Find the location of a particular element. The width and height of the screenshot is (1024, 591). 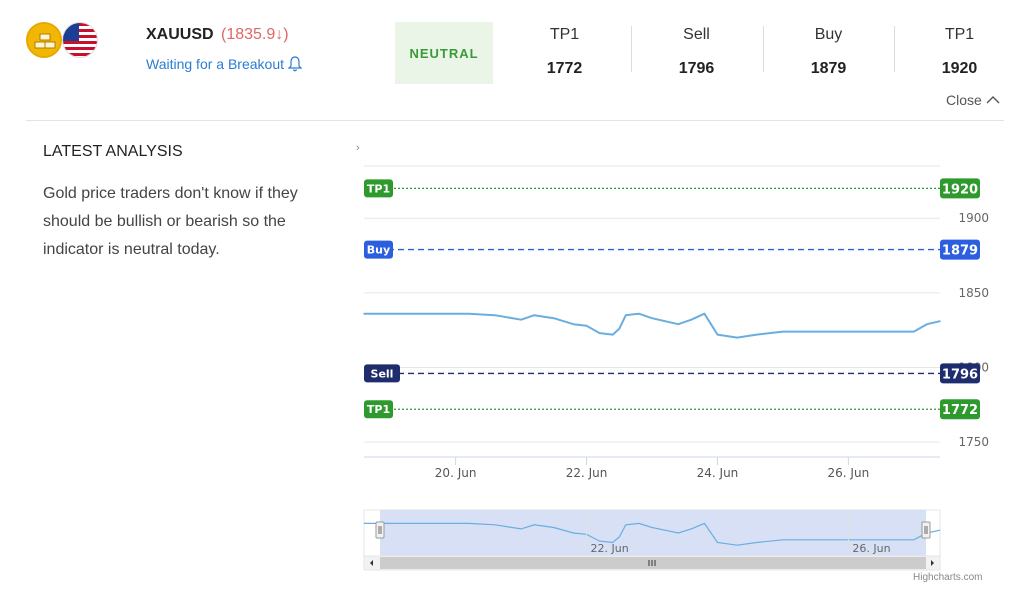

chart-credit: Highcharts.com is located at coordinates (947, 577).